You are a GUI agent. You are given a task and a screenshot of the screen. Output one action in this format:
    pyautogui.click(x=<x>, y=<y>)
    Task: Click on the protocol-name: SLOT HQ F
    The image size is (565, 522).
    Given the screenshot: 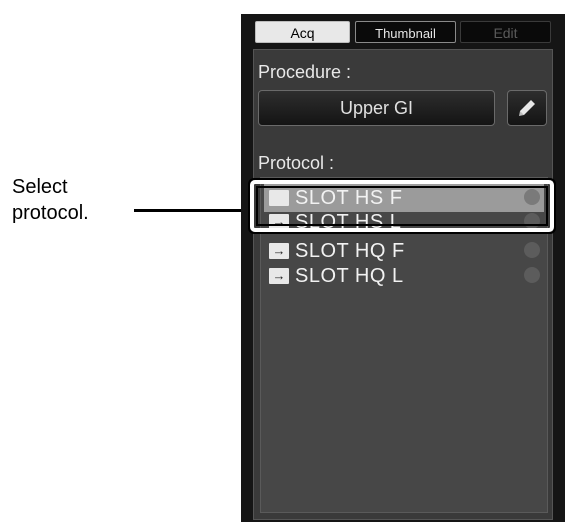 What is the action you would take?
    pyautogui.click(x=350, y=251)
    